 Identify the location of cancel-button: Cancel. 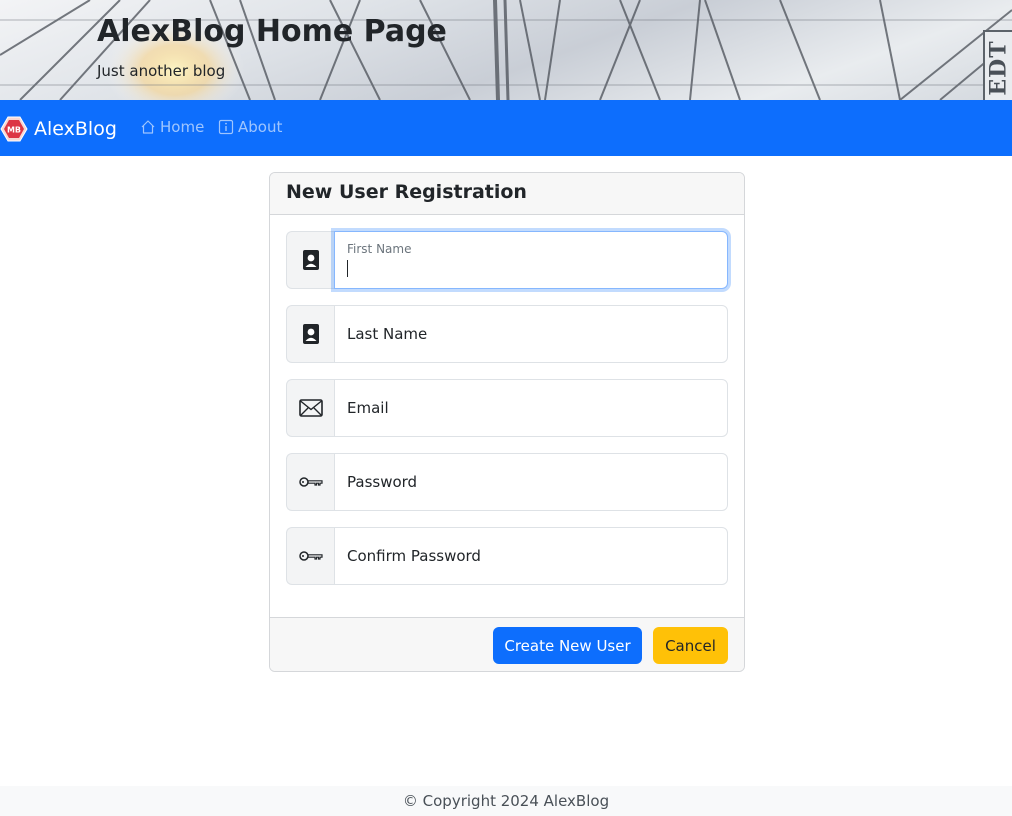
(690, 645).